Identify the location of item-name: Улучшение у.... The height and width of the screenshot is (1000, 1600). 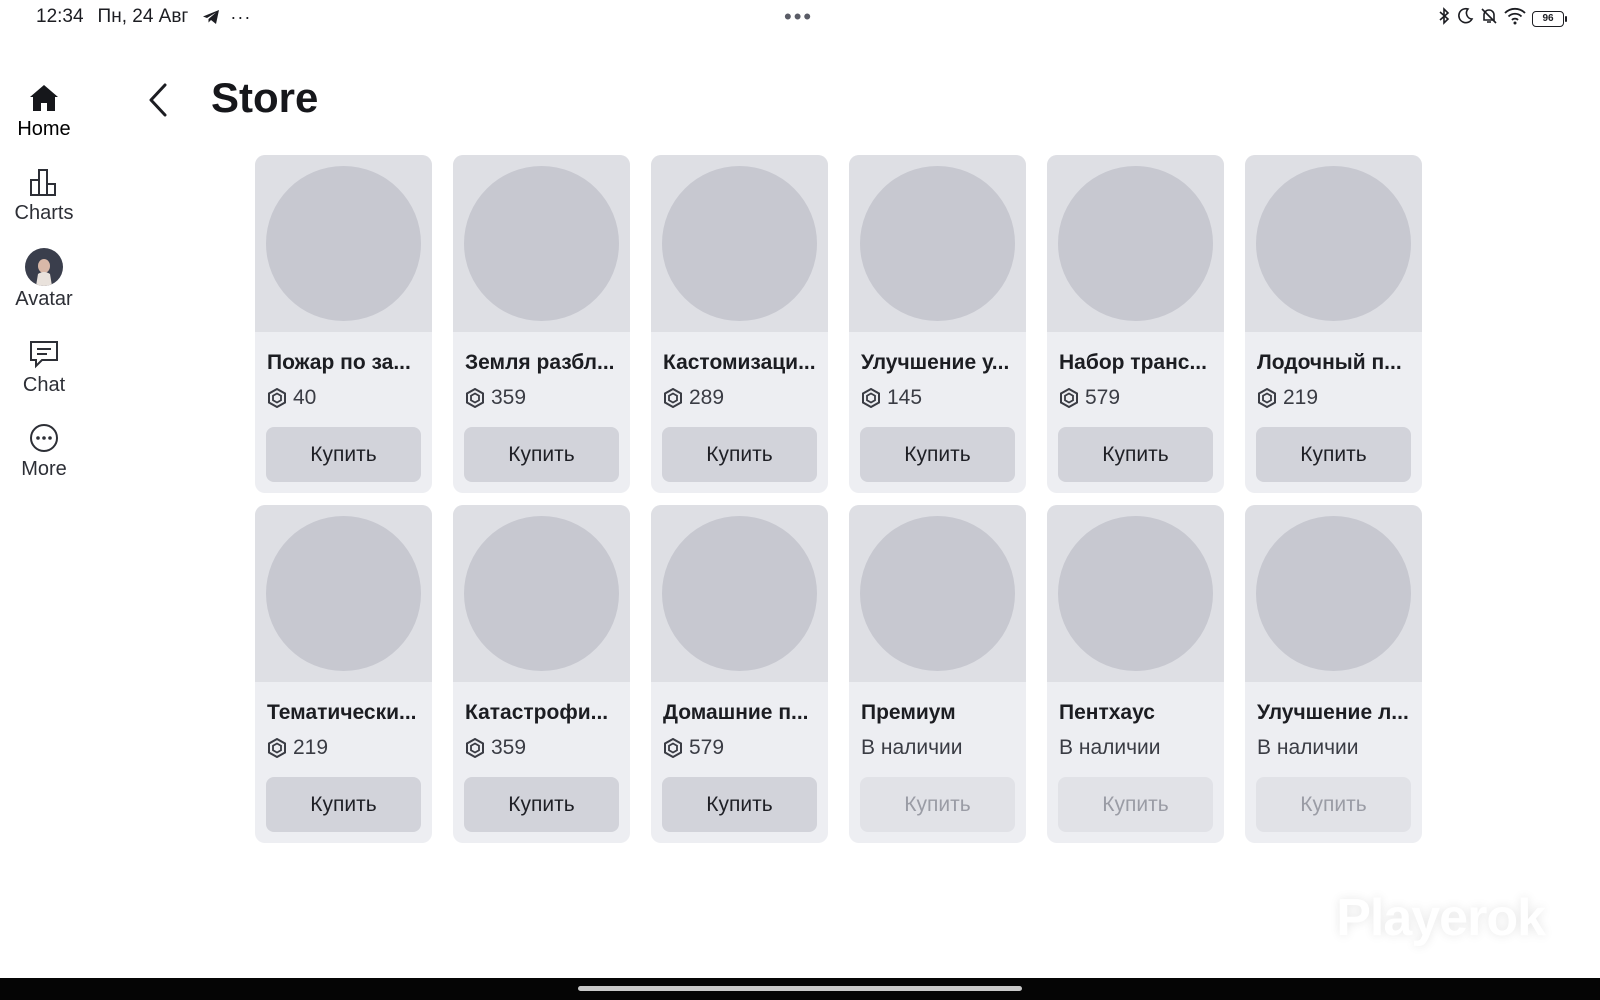
(935, 362).